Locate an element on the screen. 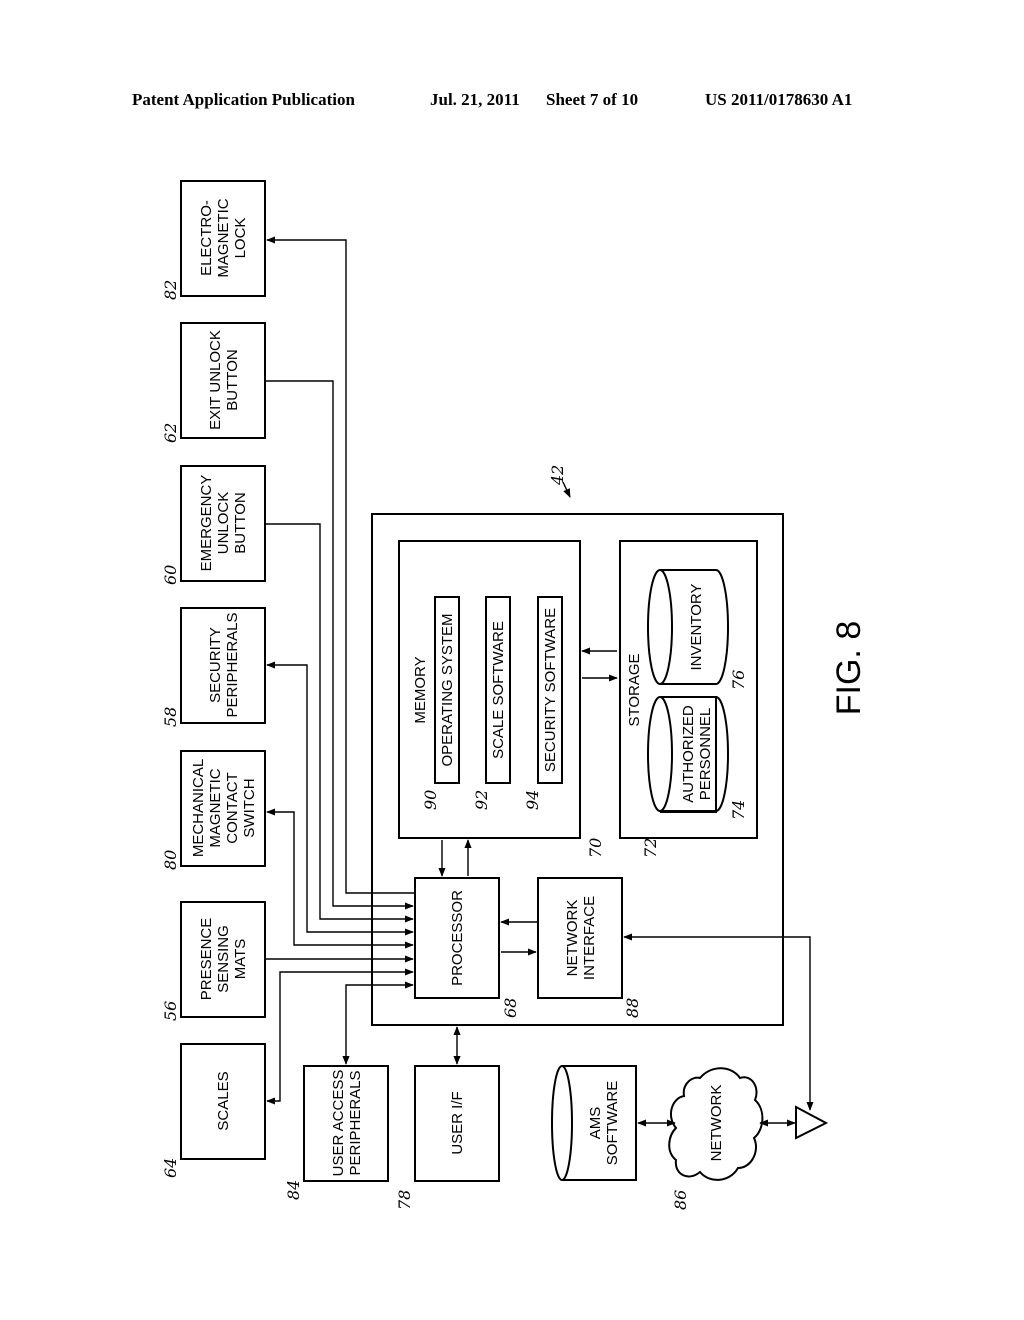  security-peripherals-block: SECURITY PERIPHERALS 58 is located at coordinates (213, 667).